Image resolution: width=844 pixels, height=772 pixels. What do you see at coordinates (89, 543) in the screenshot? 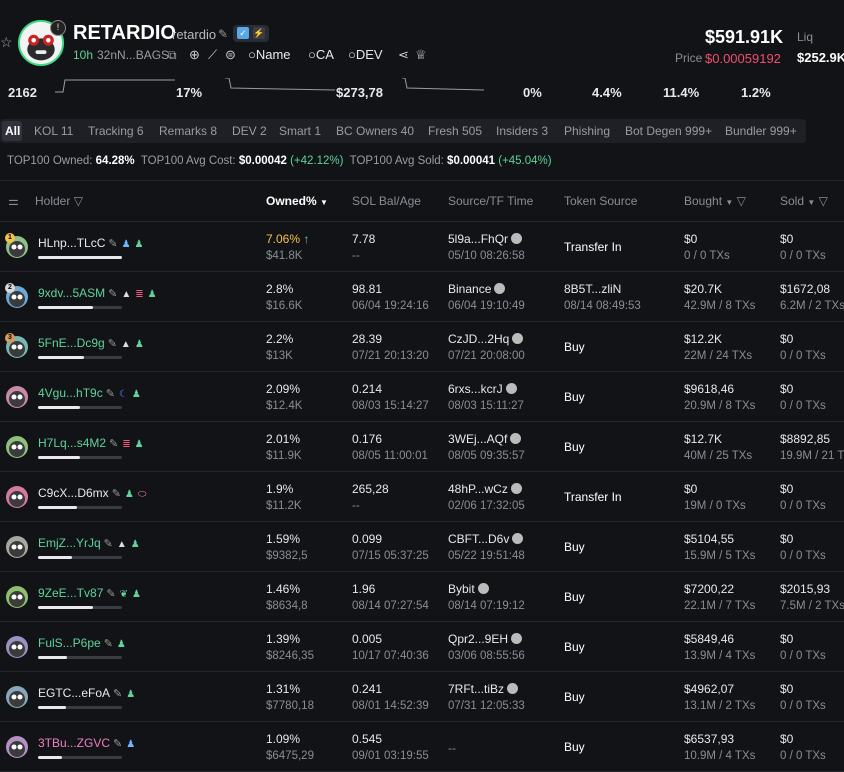
I see `holder-address: EmjZ...YrJq ✎ ▲ ♟` at bounding box center [89, 543].